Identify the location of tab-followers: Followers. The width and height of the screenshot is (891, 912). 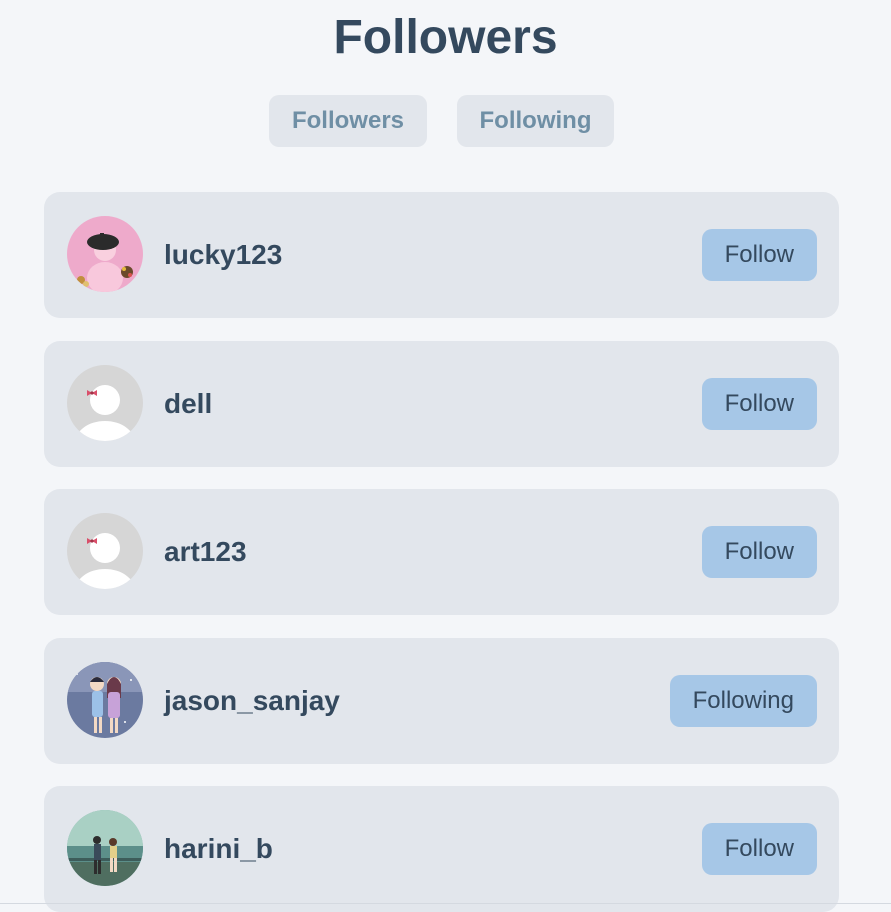
(348, 121).